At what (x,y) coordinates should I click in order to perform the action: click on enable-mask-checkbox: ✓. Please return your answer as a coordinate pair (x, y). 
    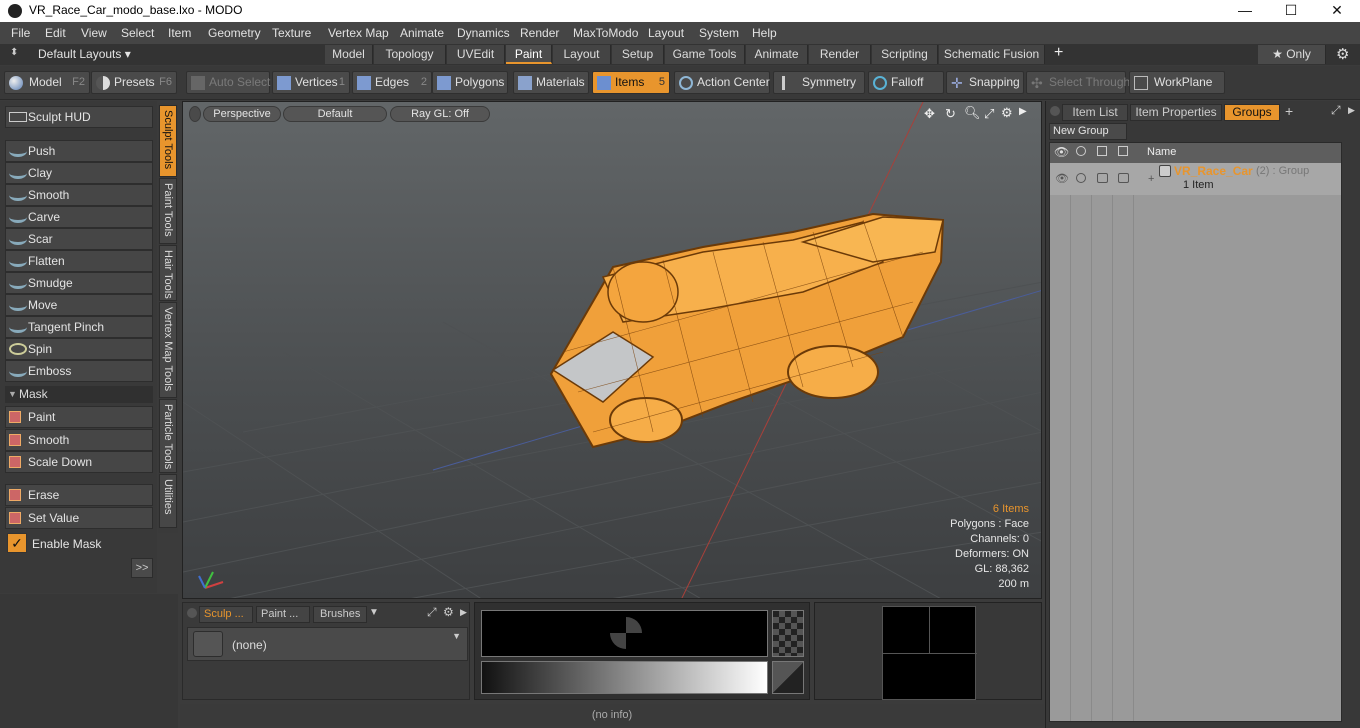
    Looking at the image, I should click on (17, 543).